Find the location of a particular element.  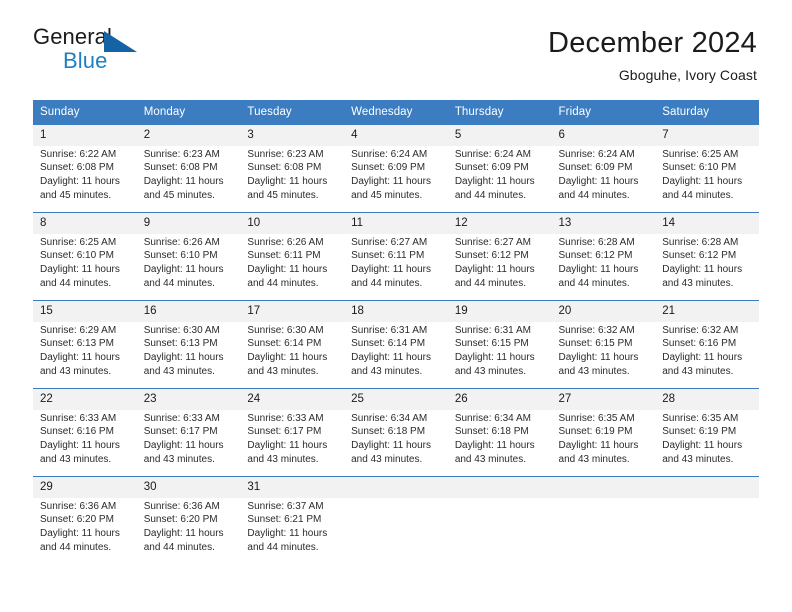

day-number: 19 is located at coordinates (499, 310).